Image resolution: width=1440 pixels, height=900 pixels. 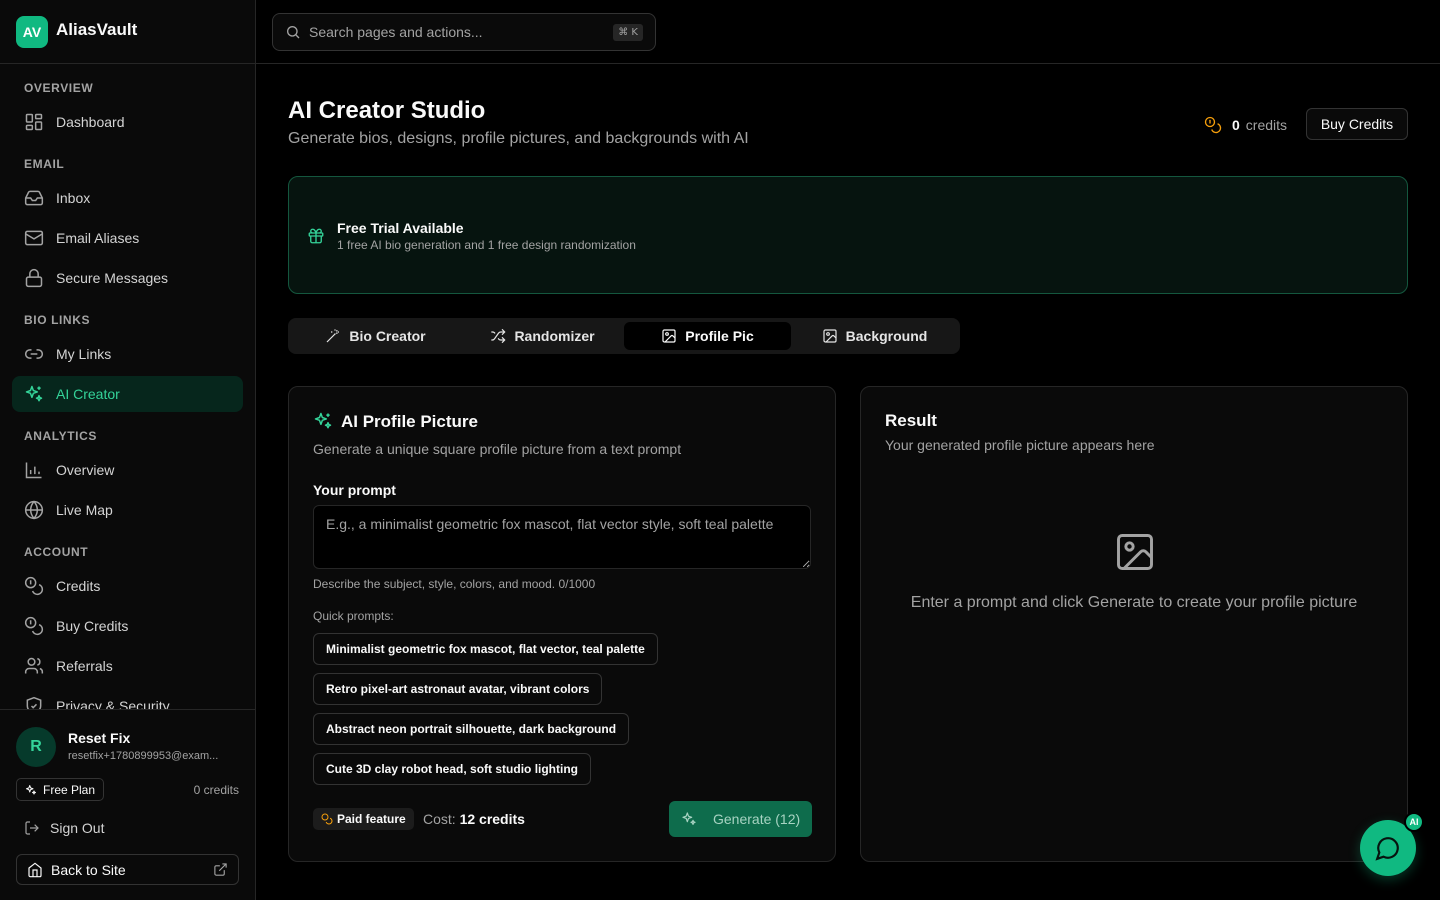 I want to click on sidebar-item-label: Inbox, so click(x=73, y=198).